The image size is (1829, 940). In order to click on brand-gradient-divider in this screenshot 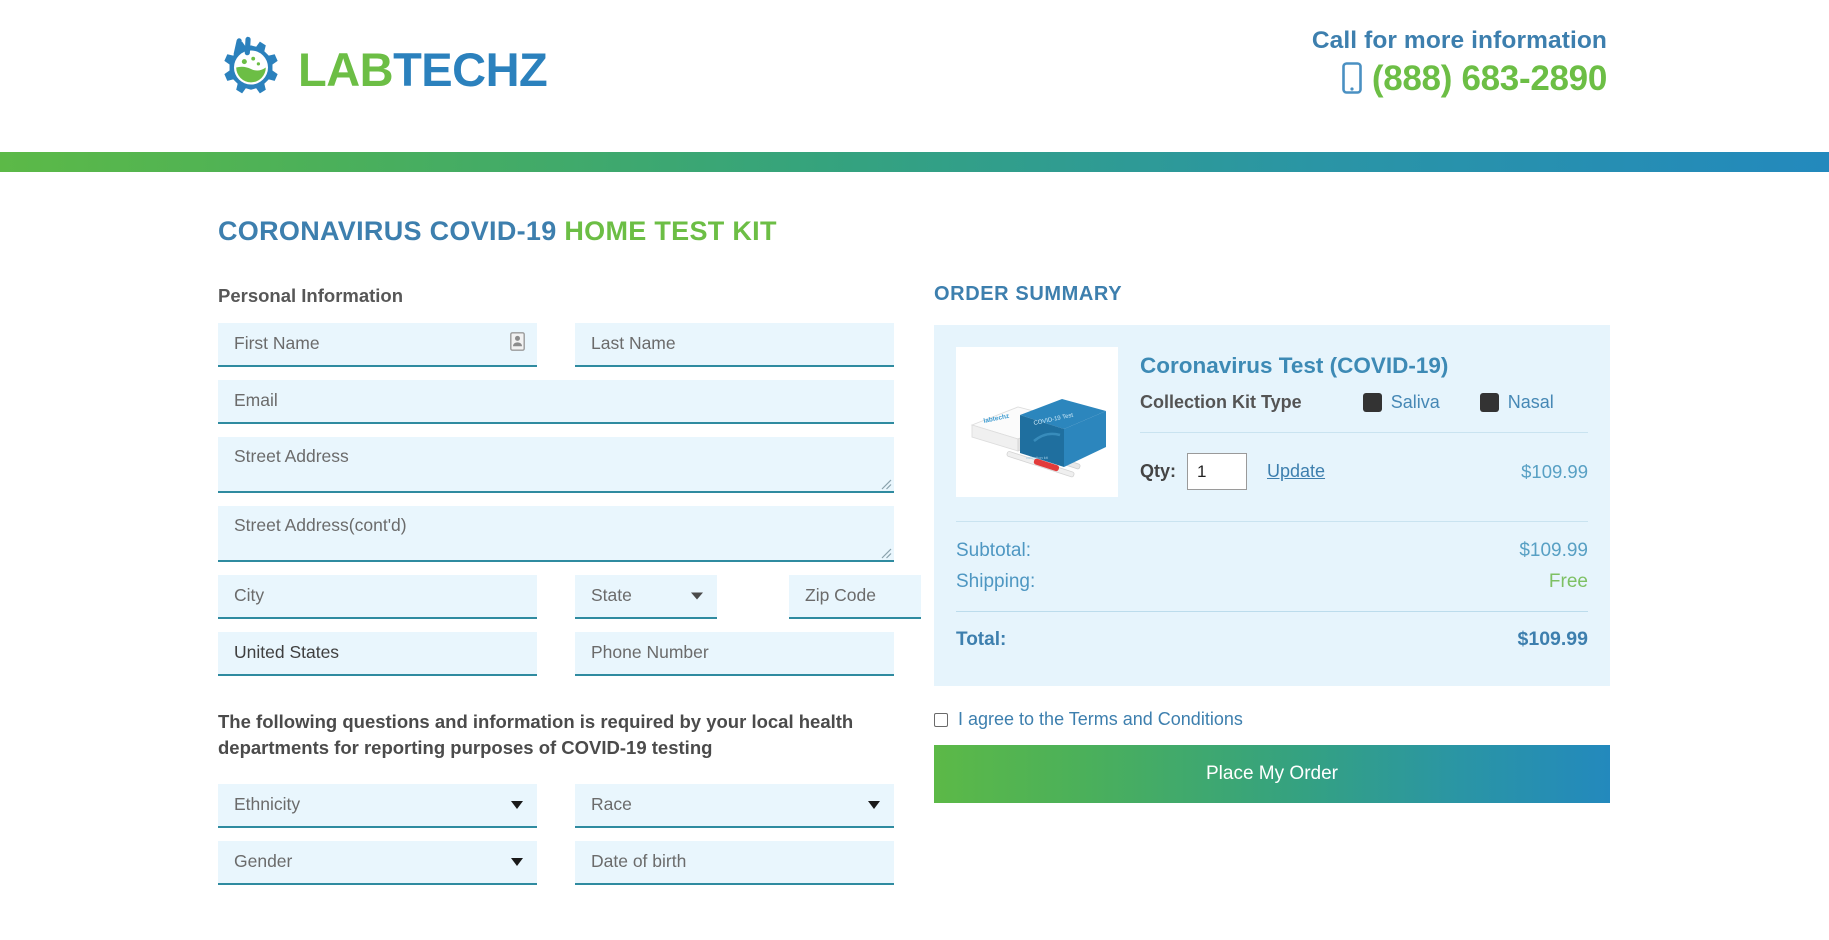, I will do `click(914, 162)`.